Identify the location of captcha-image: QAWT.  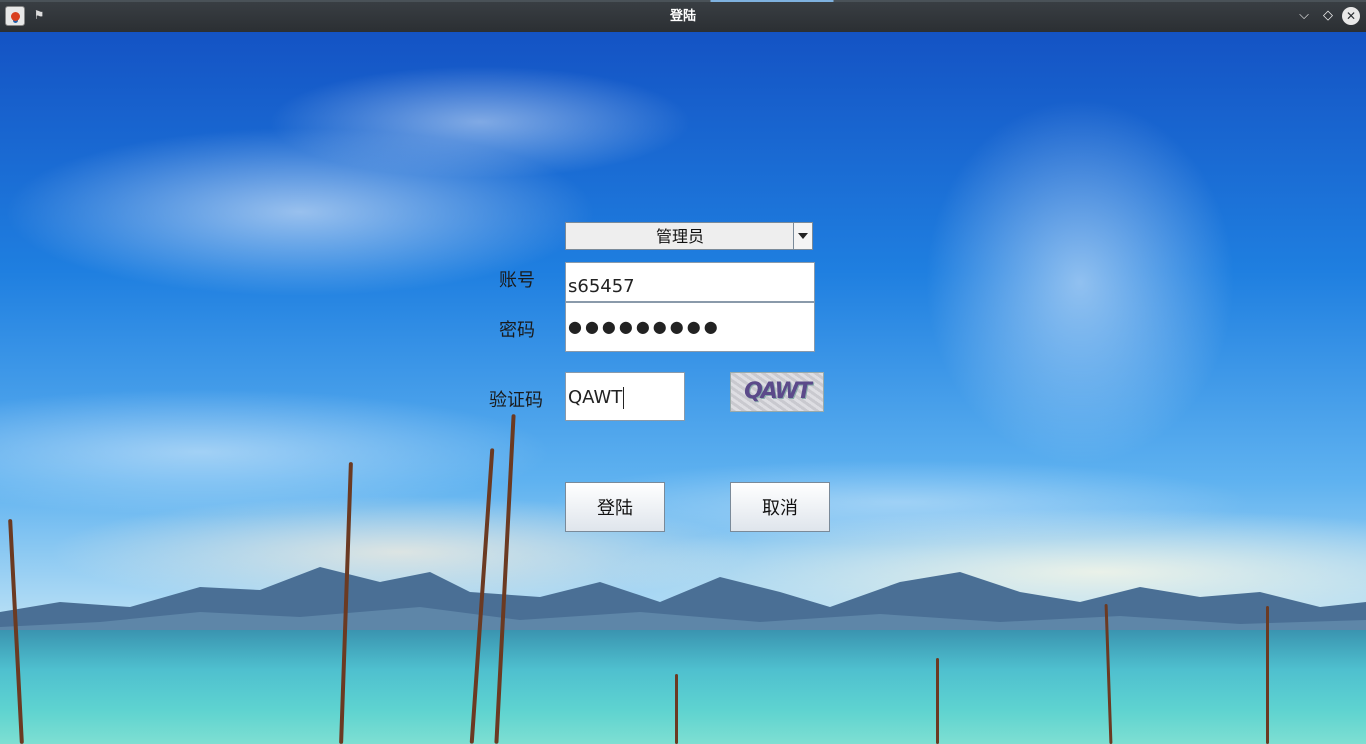
(777, 392).